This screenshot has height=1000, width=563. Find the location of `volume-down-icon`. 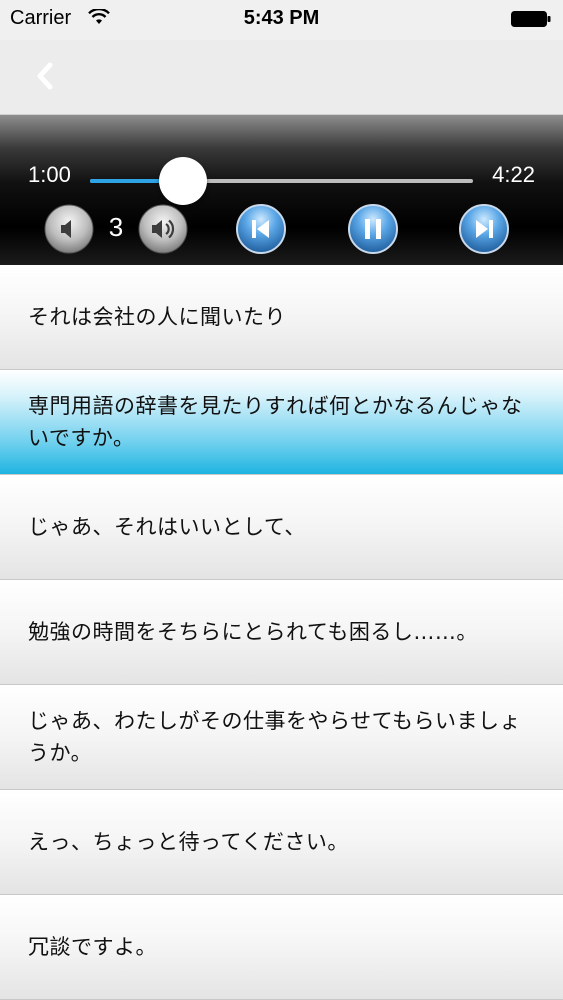

volume-down-icon is located at coordinates (69, 229).